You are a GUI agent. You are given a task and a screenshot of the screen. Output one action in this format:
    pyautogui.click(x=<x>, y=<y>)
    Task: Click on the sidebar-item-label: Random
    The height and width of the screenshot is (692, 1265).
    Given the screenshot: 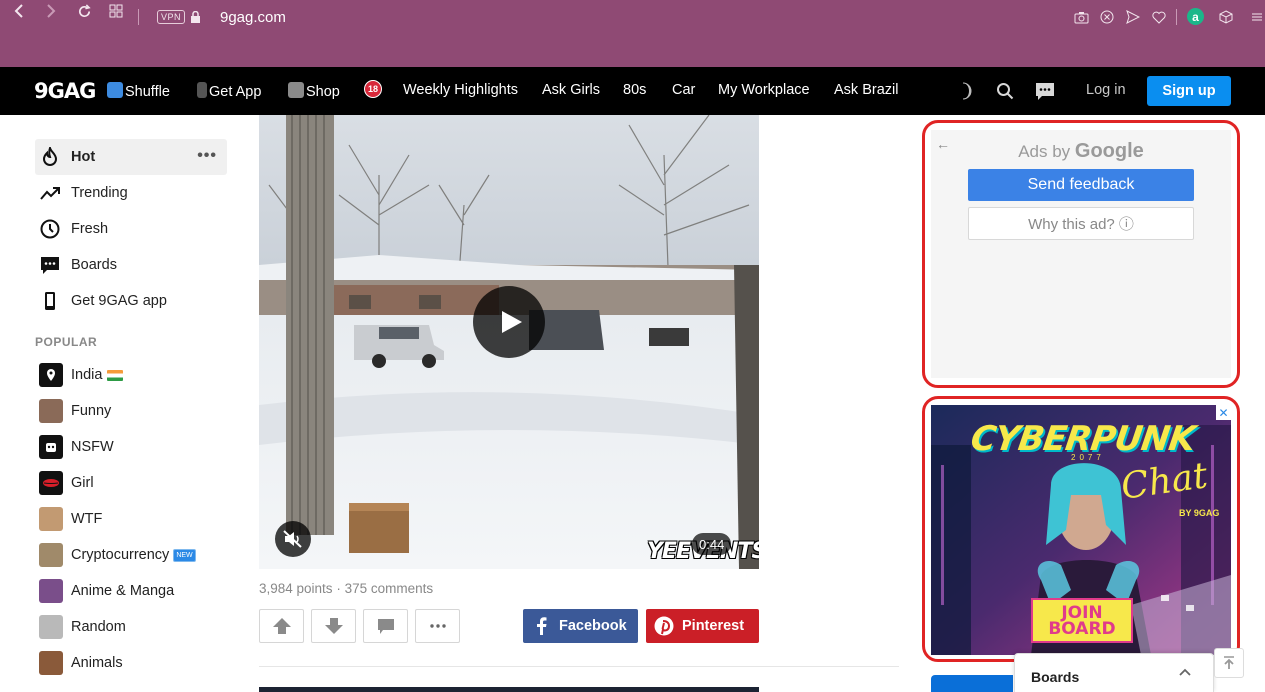 What is the action you would take?
    pyautogui.click(x=98, y=627)
    